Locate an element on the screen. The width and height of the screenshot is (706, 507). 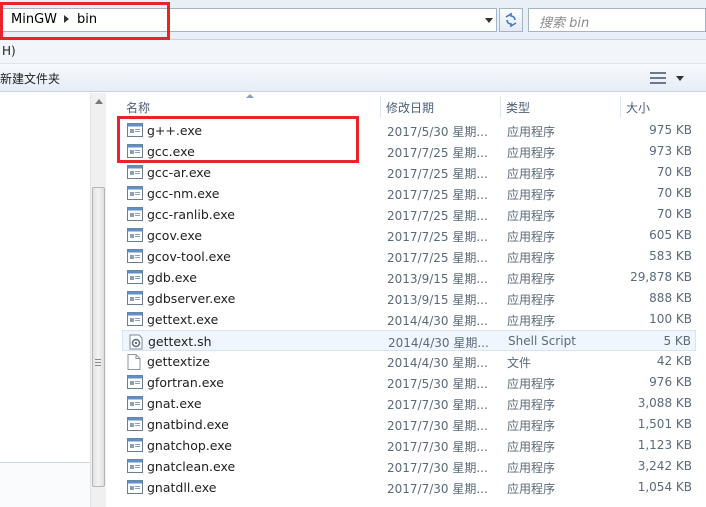
file-row: gnatbind.exe 2017/7/30 星期... 应用程序 1,501 KB is located at coordinates (409, 424).